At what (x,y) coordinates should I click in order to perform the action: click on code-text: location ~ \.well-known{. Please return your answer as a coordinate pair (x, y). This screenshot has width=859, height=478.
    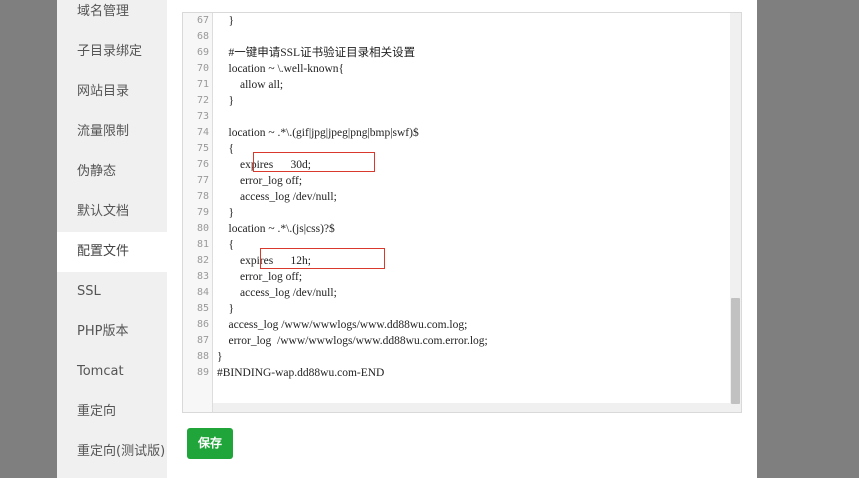
    Looking at the image, I should click on (281, 69).